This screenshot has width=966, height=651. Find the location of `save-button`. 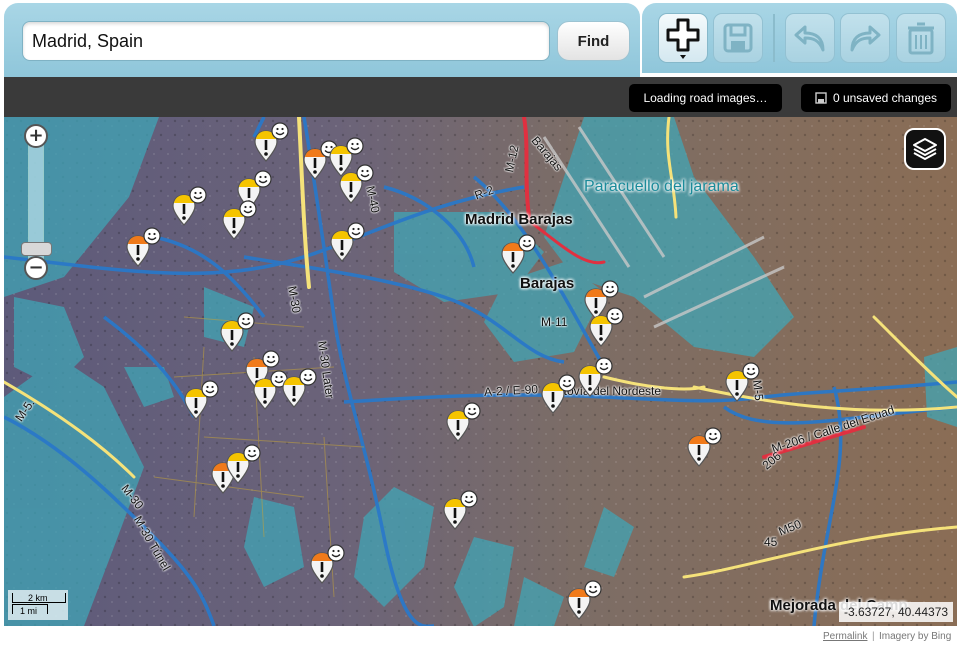

save-button is located at coordinates (738, 38).